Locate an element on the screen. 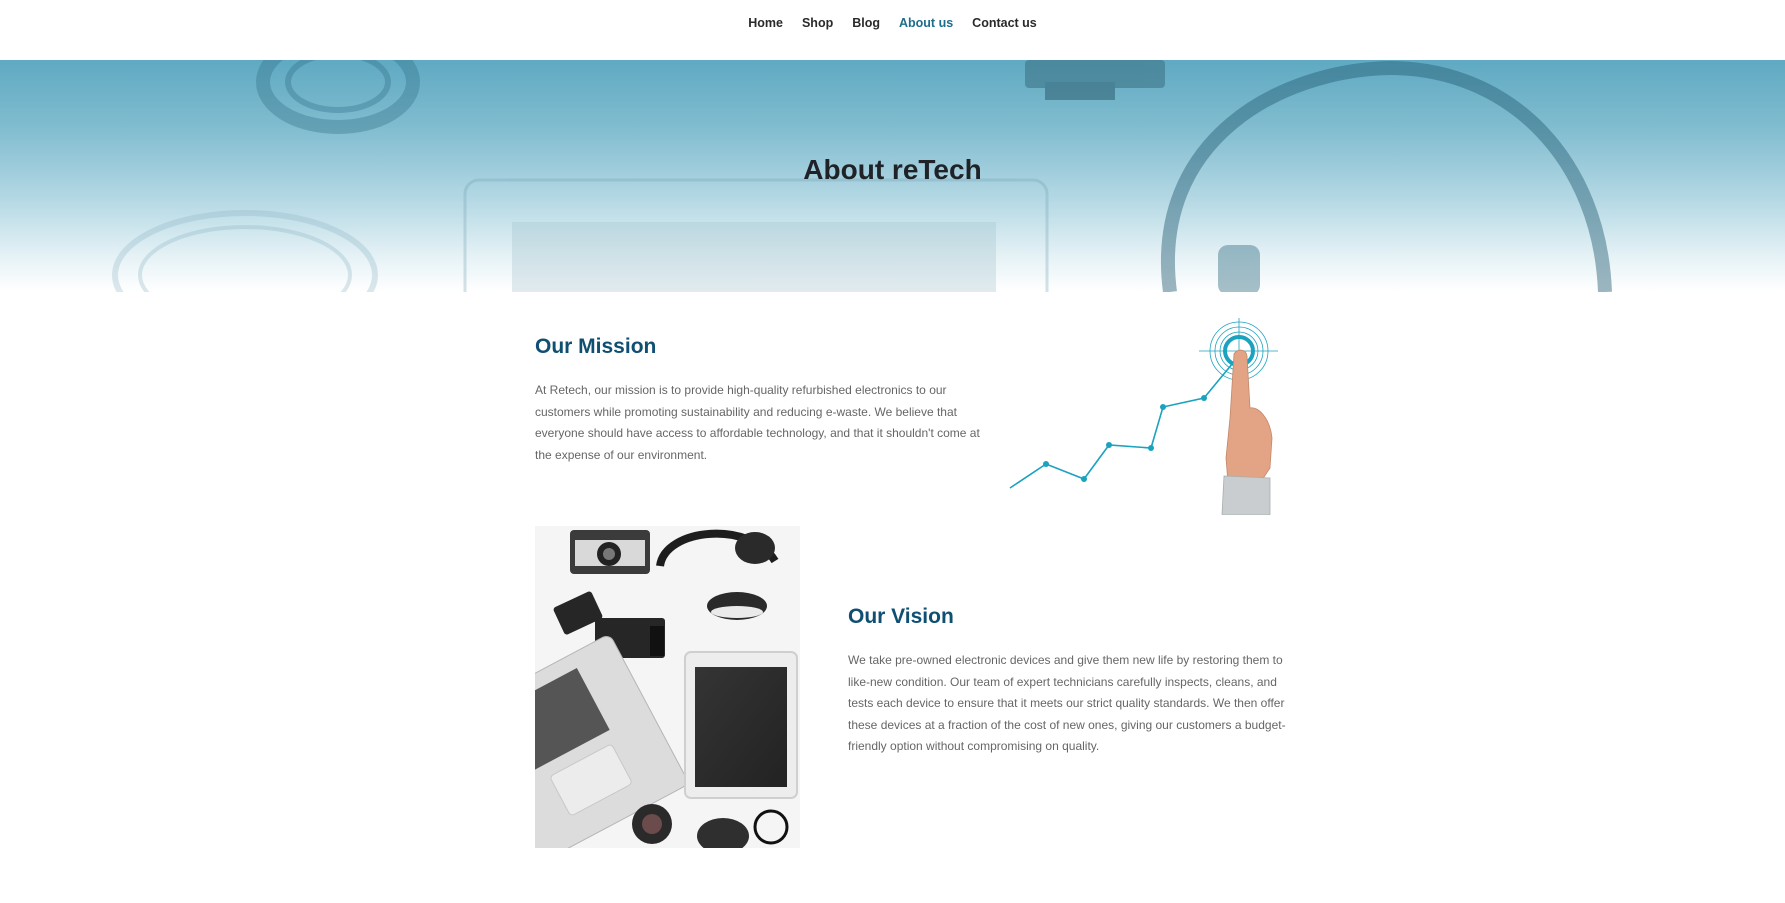 The width and height of the screenshot is (1785, 903). nav-about-link: About us is located at coordinates (926, 23).